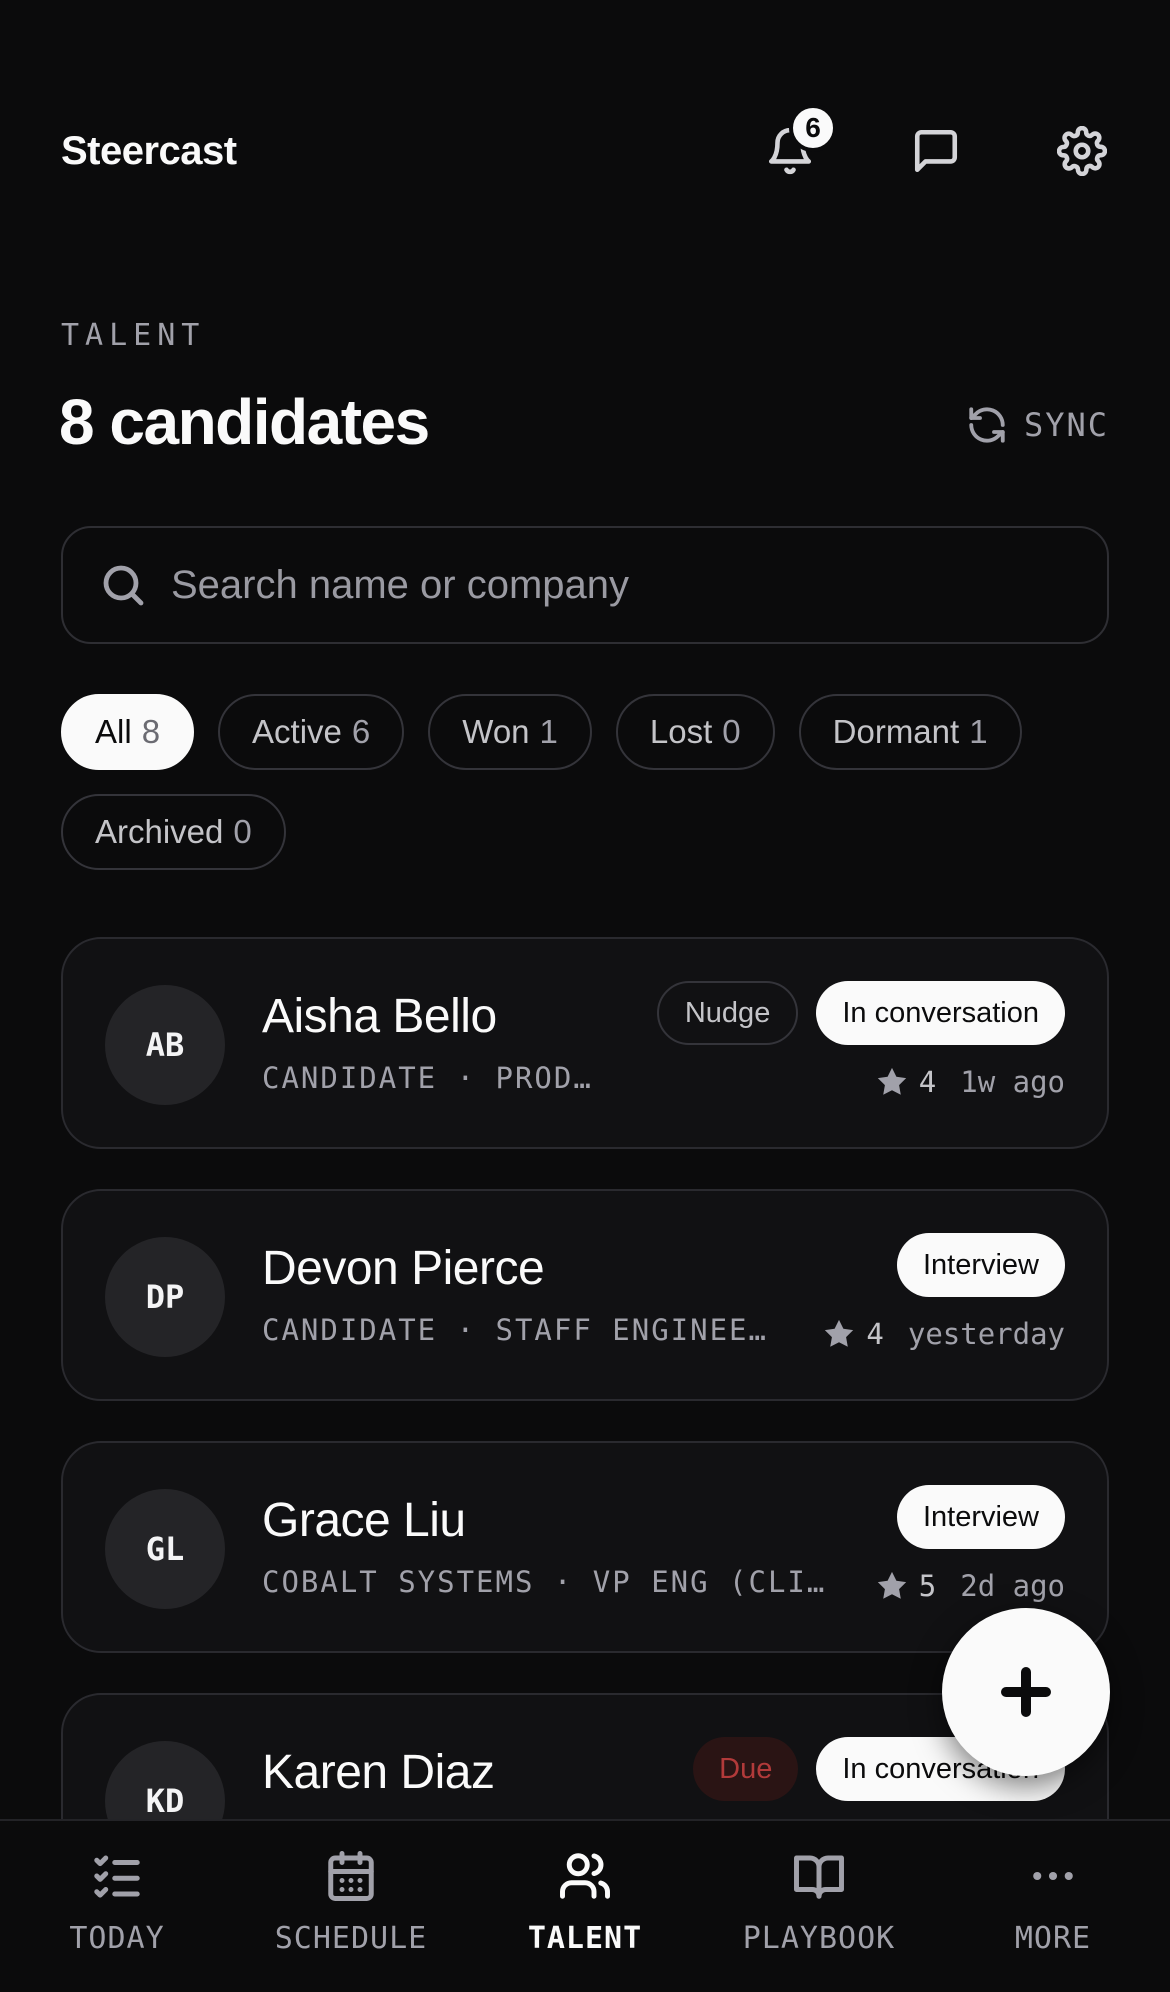  What do you see at coordinates (117, 1938) in the screenshot?
I see `nav-item-label: TODAY` at bounding box center [117, 1938].